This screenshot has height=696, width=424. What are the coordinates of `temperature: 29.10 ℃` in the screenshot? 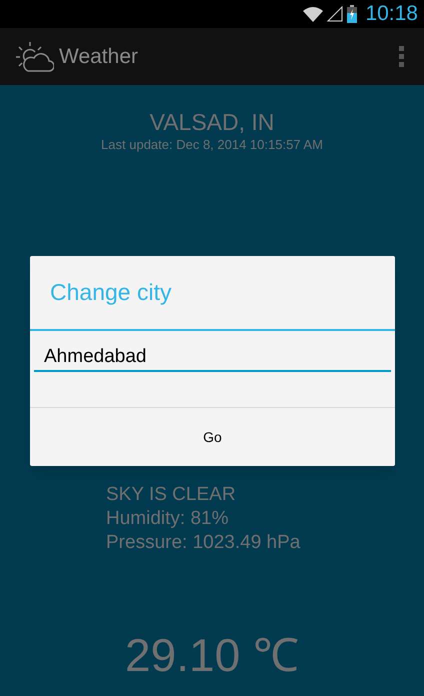 It's located at (212, 655).